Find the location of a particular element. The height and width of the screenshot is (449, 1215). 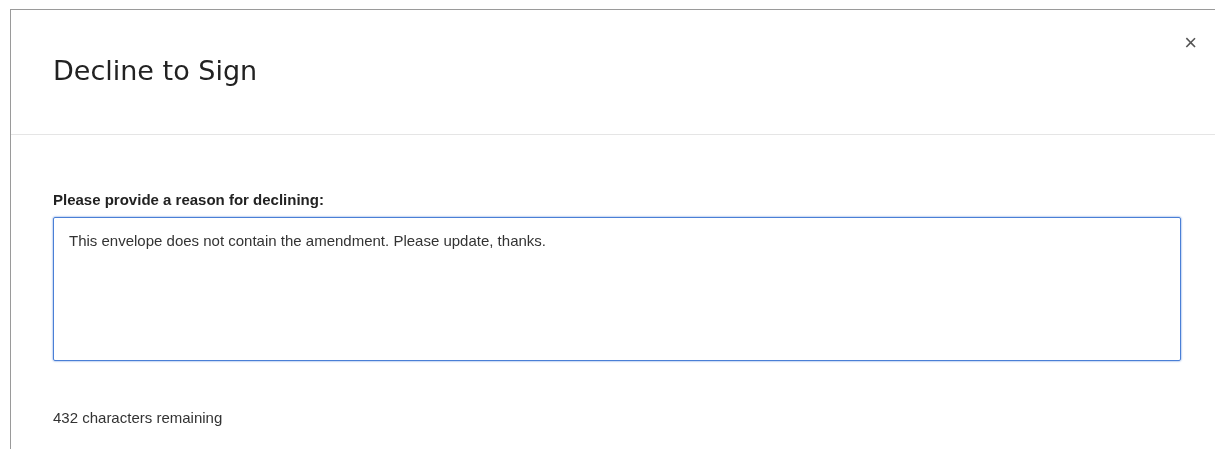

characters-remaining: 432 characters remaining is located at coordinates (138, 417).